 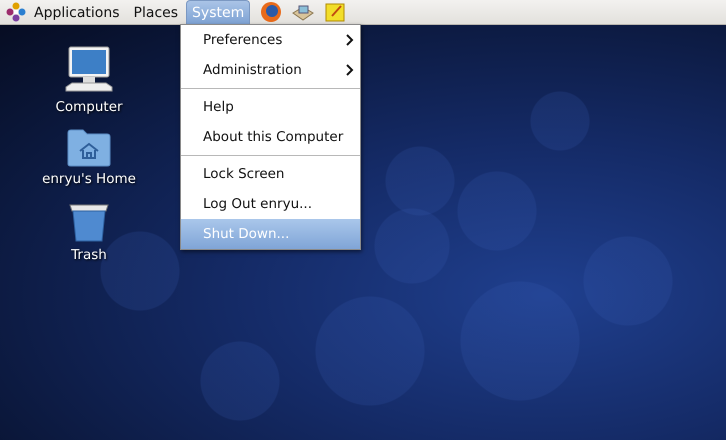 I want to click on desktop-icon-label: Trash, so click(x=89, y=255).